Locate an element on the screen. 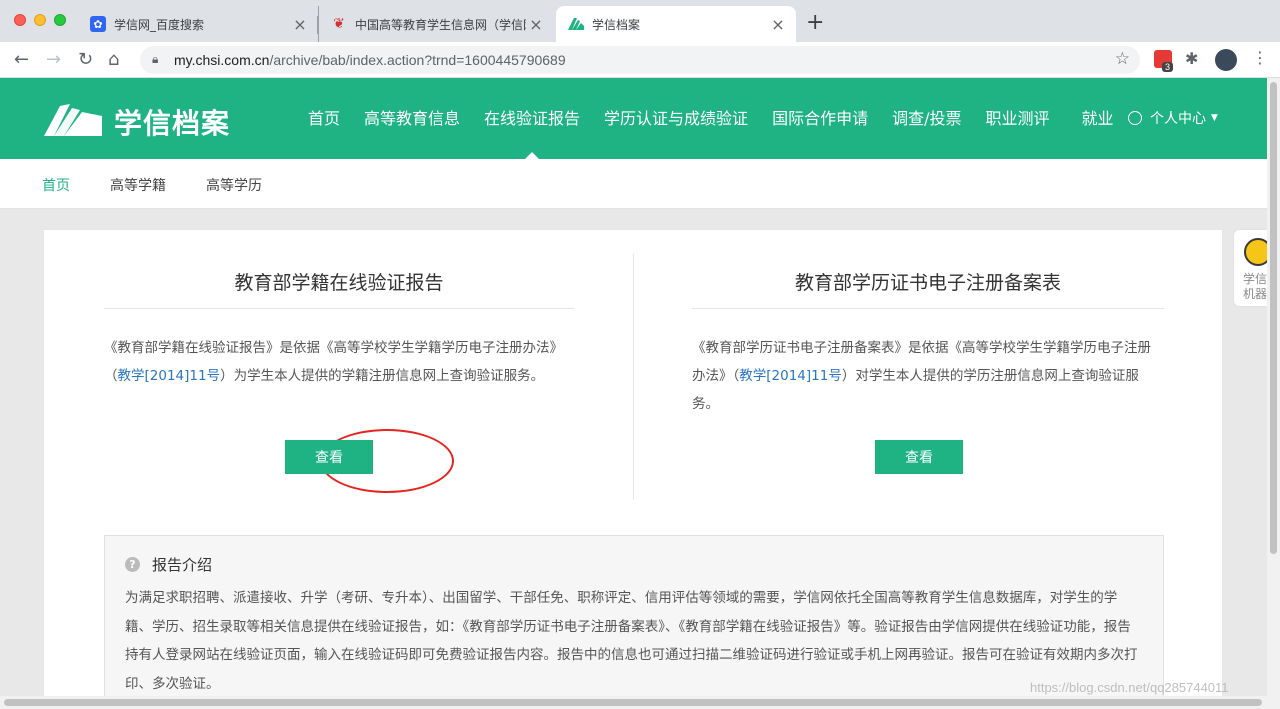 The image size is (1280, 709). browser-tab-active: 学信档案 × is located at coordinates (676, 24).